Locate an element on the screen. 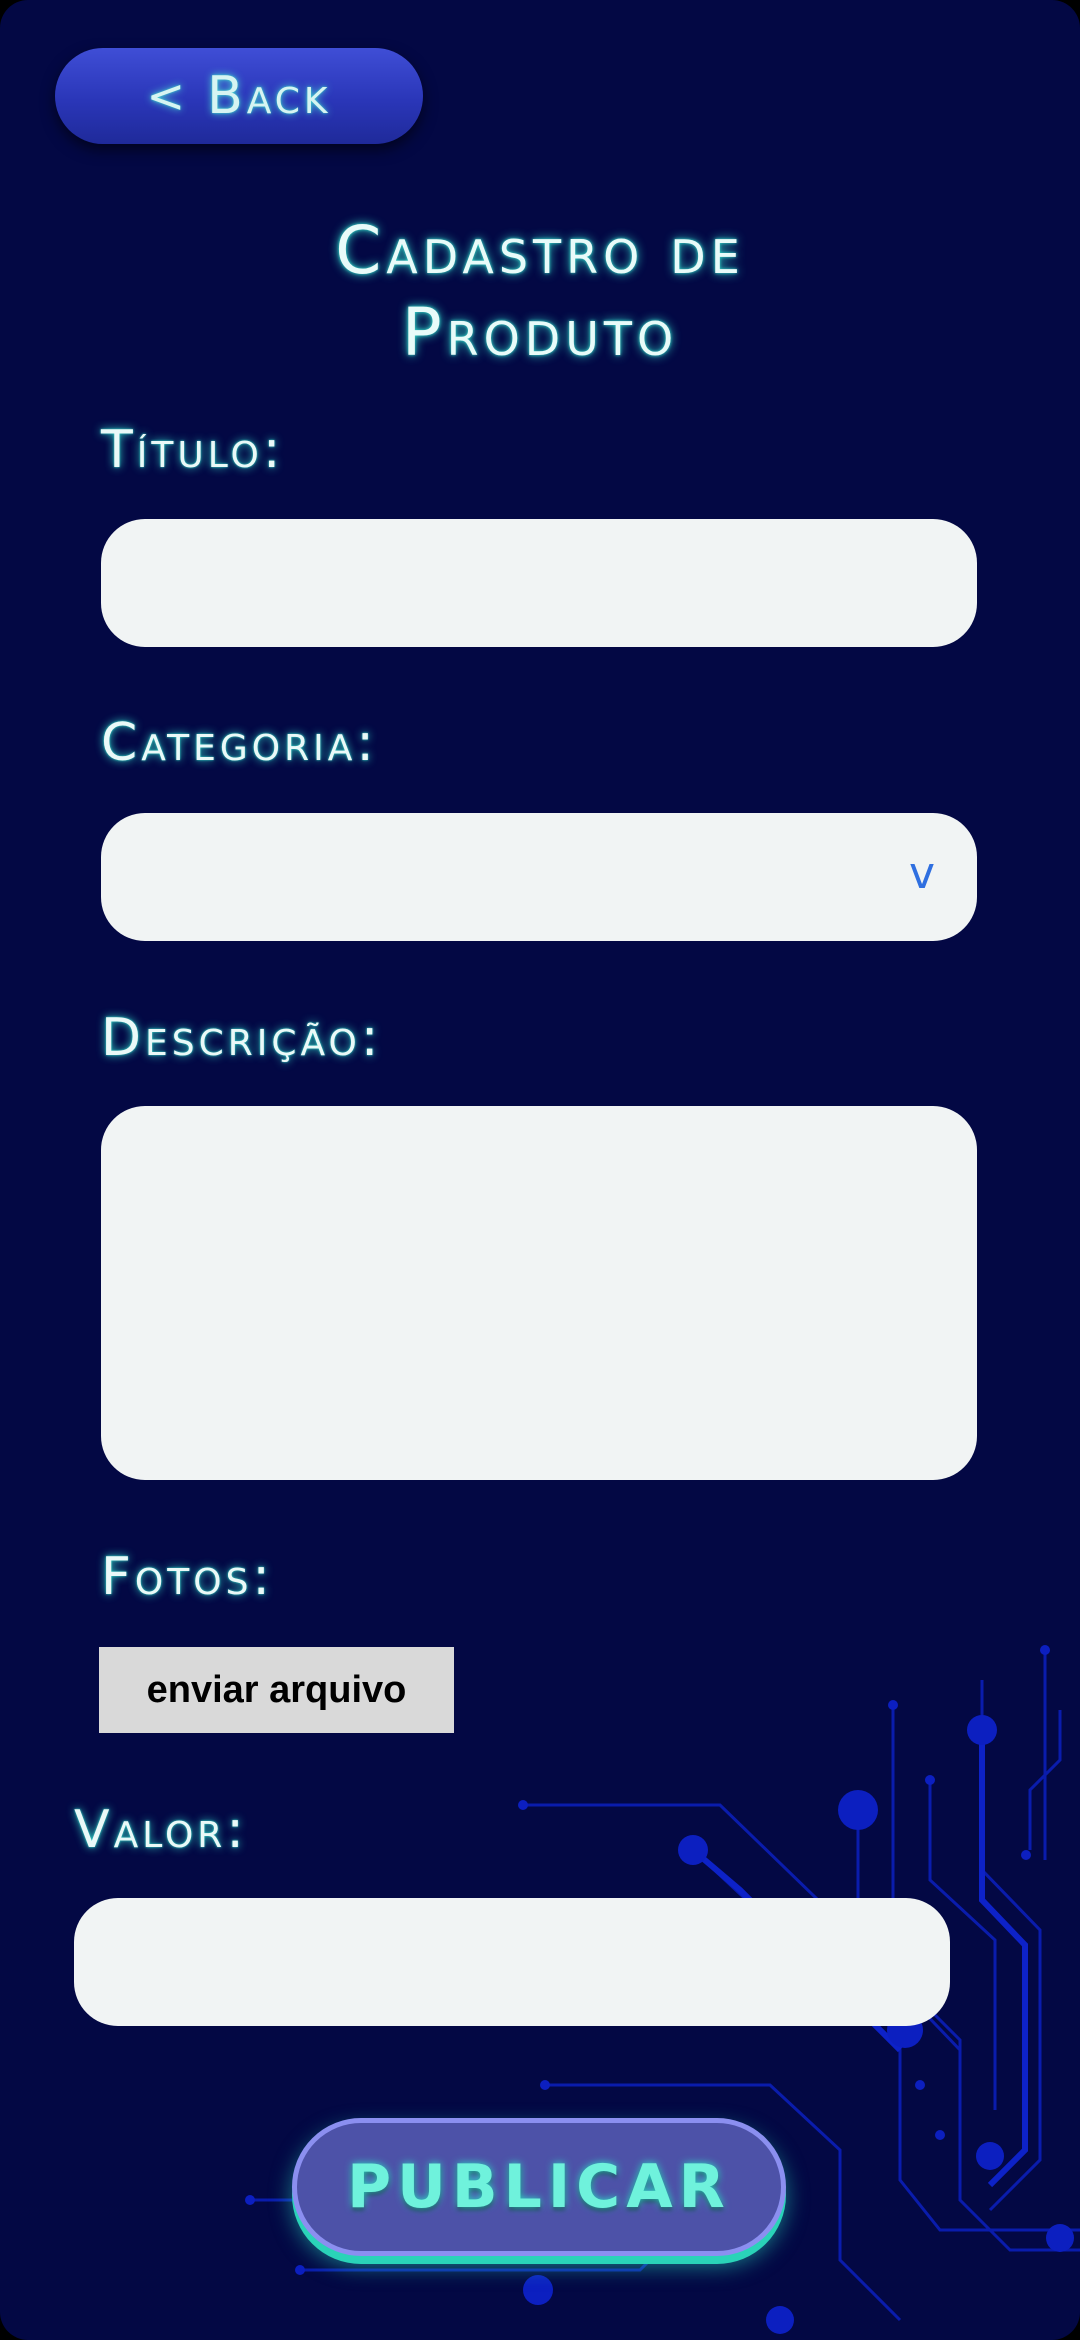 Image resolution: width=1080 pixels, height=2340 pixels. publish-button-label: PUBLICAR is located at coordinates (539, 2187).